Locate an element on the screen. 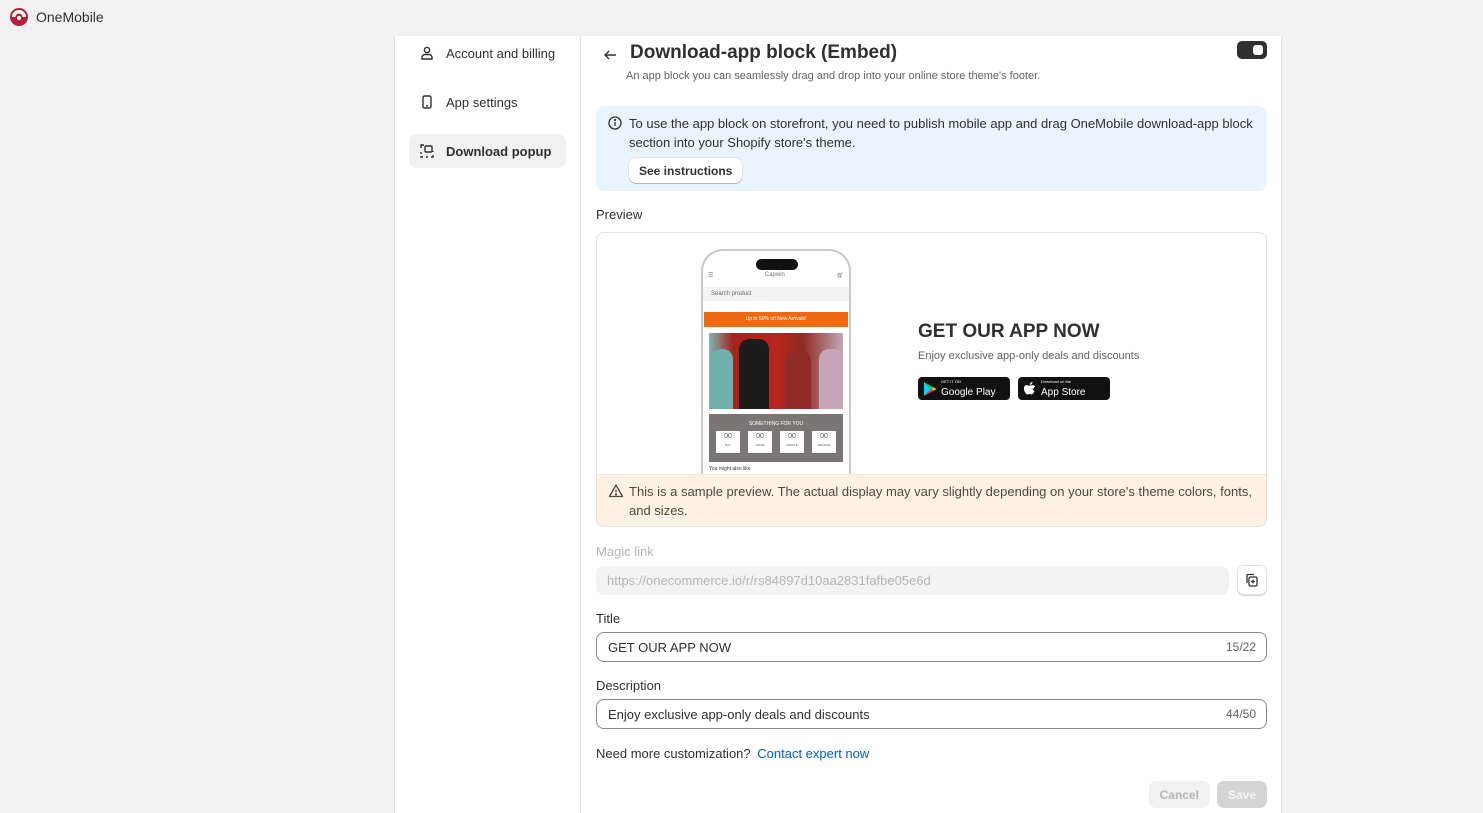 Image resolution: width=1483 pixels, height=813 pixels. menu-icon: ☰ is located at coordinates (711, 276).